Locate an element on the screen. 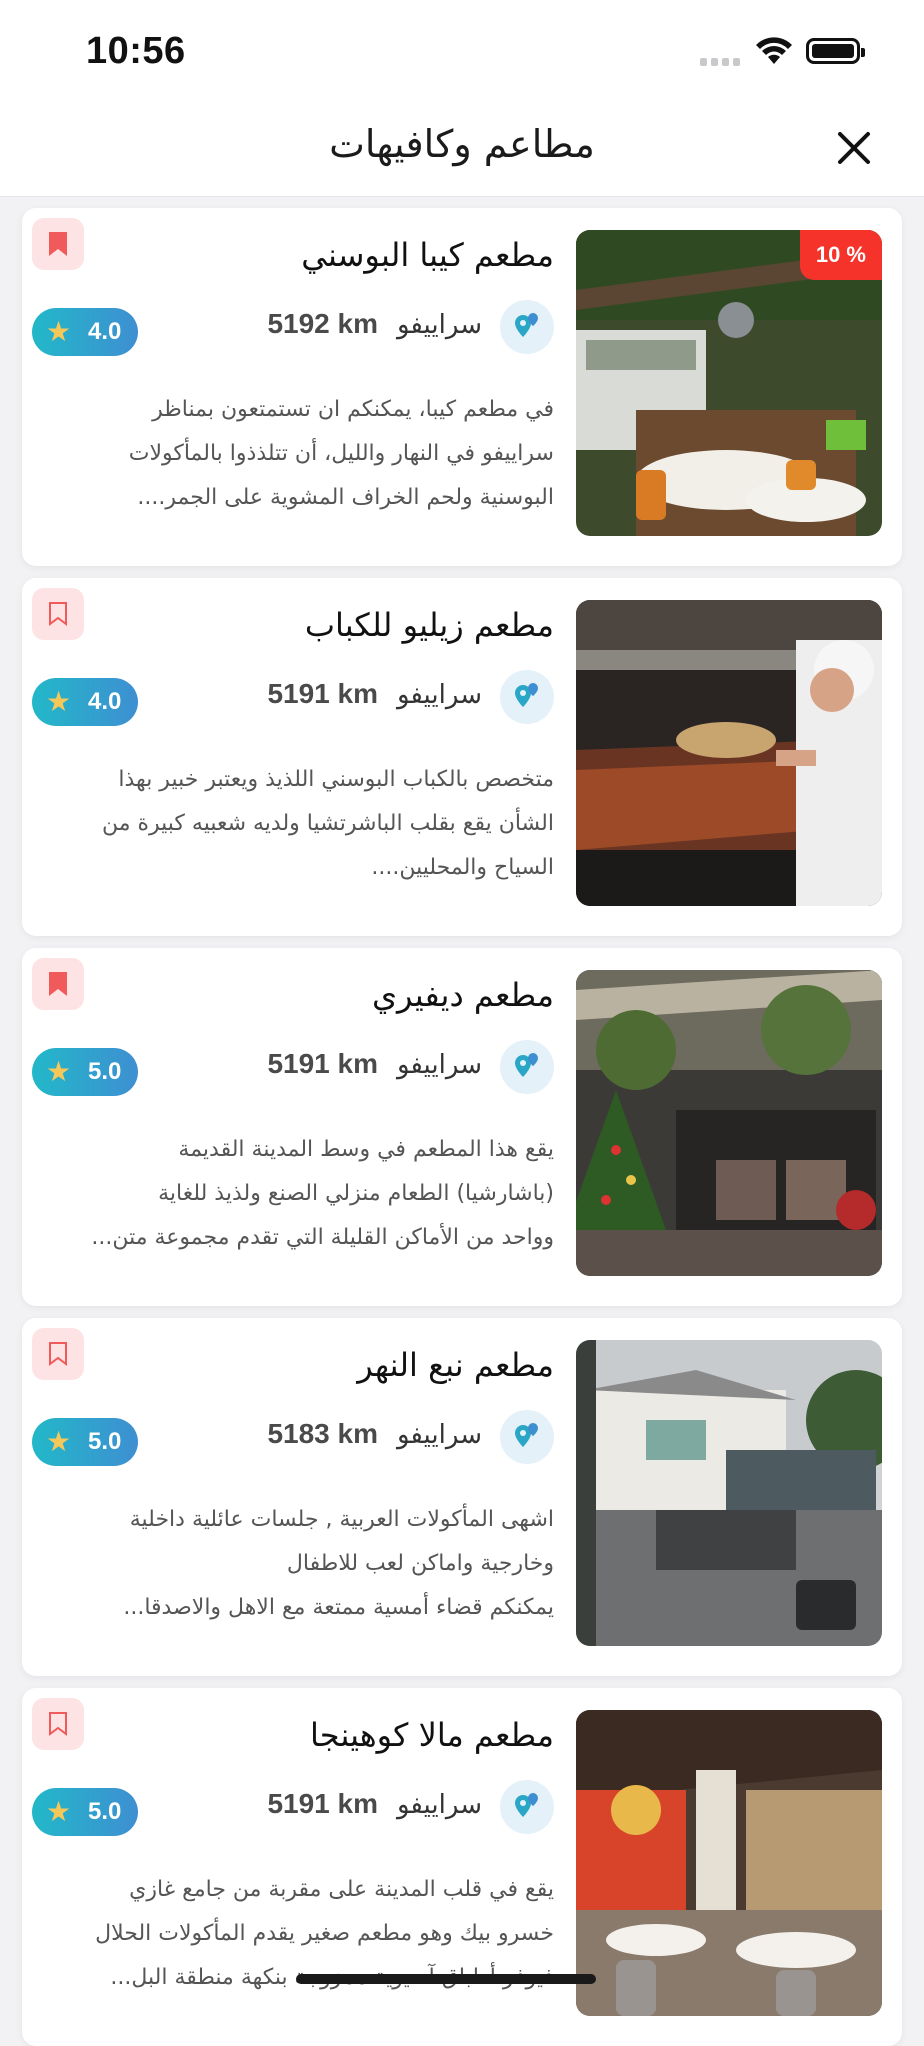 The height and width of the screenshot is (2046, 924). restaurant-name: مطعم كيبا البوسني is located at coordinates (427, 255).